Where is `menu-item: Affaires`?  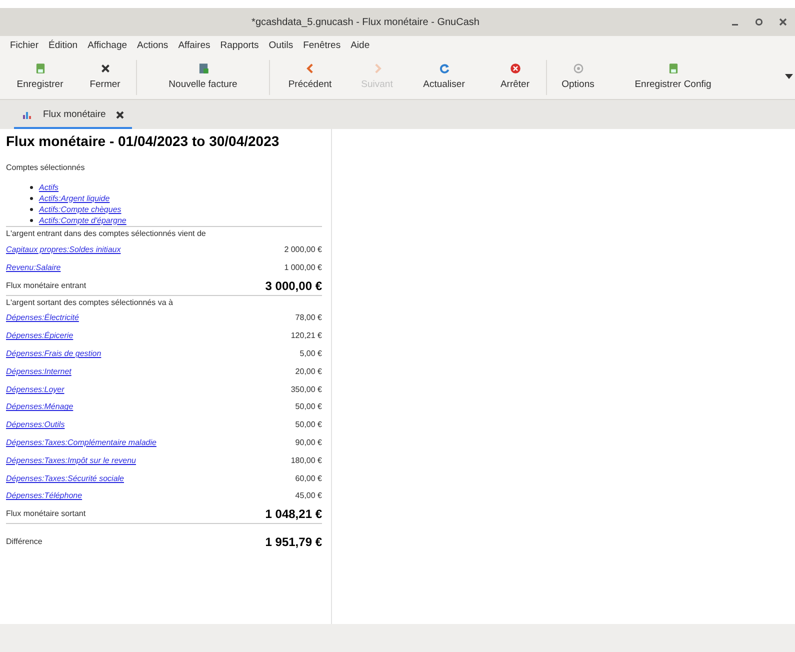 menu-item: Affaires is located at coordinates (194, 46).